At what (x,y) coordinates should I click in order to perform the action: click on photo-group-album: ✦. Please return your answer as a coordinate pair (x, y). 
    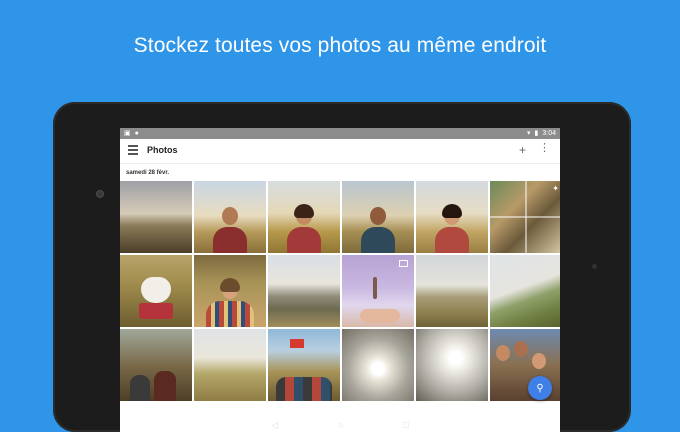
    Looking at the image, I should click on (525, 217).